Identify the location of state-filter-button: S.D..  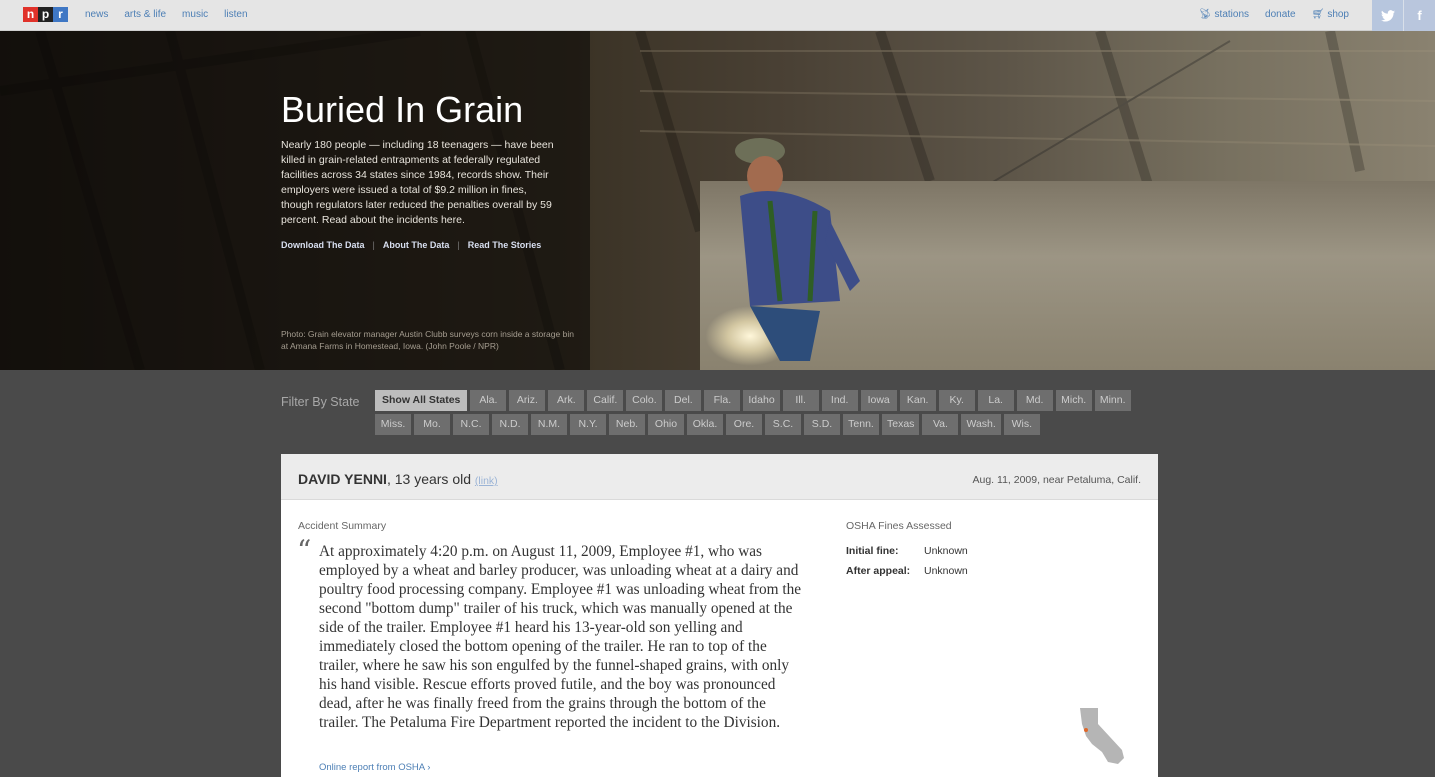
(822, 424).